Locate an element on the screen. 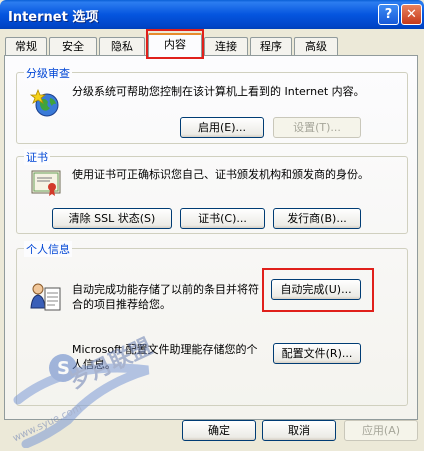 Image resolution: width=424 pixels, height=451 pixels. tab-security: 安全 is located at coordinates (73, 46).